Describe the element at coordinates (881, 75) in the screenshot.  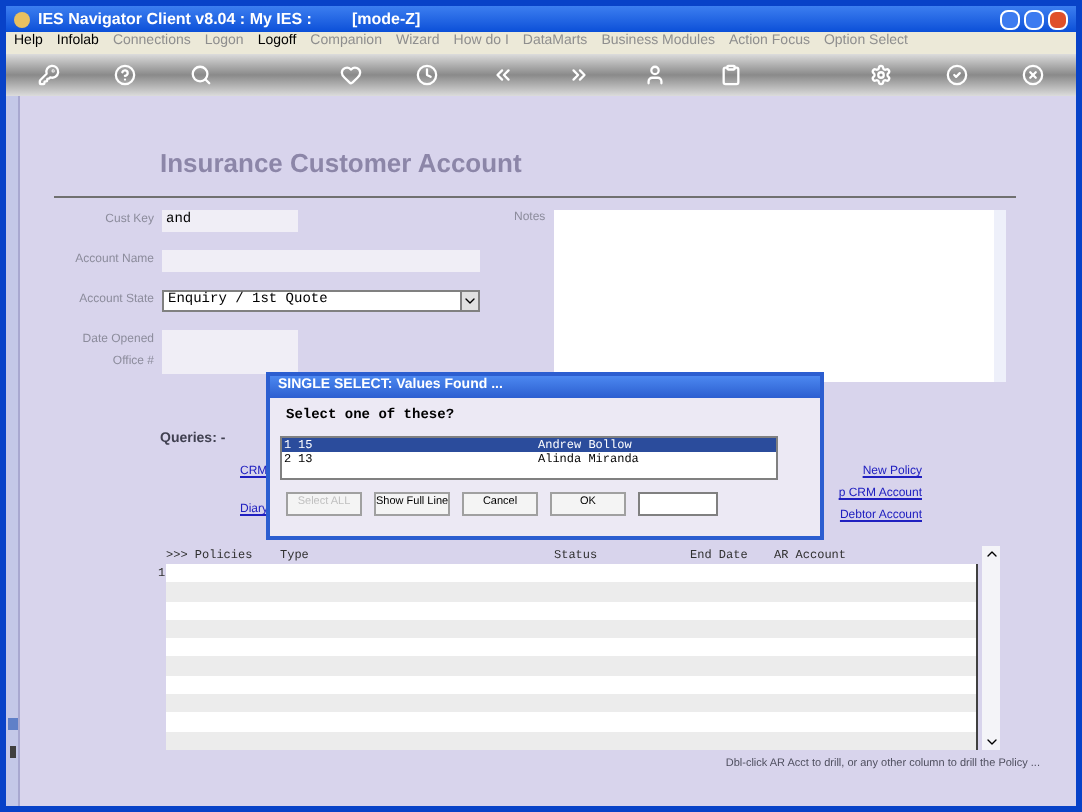
I see `settings-icon` at that location.